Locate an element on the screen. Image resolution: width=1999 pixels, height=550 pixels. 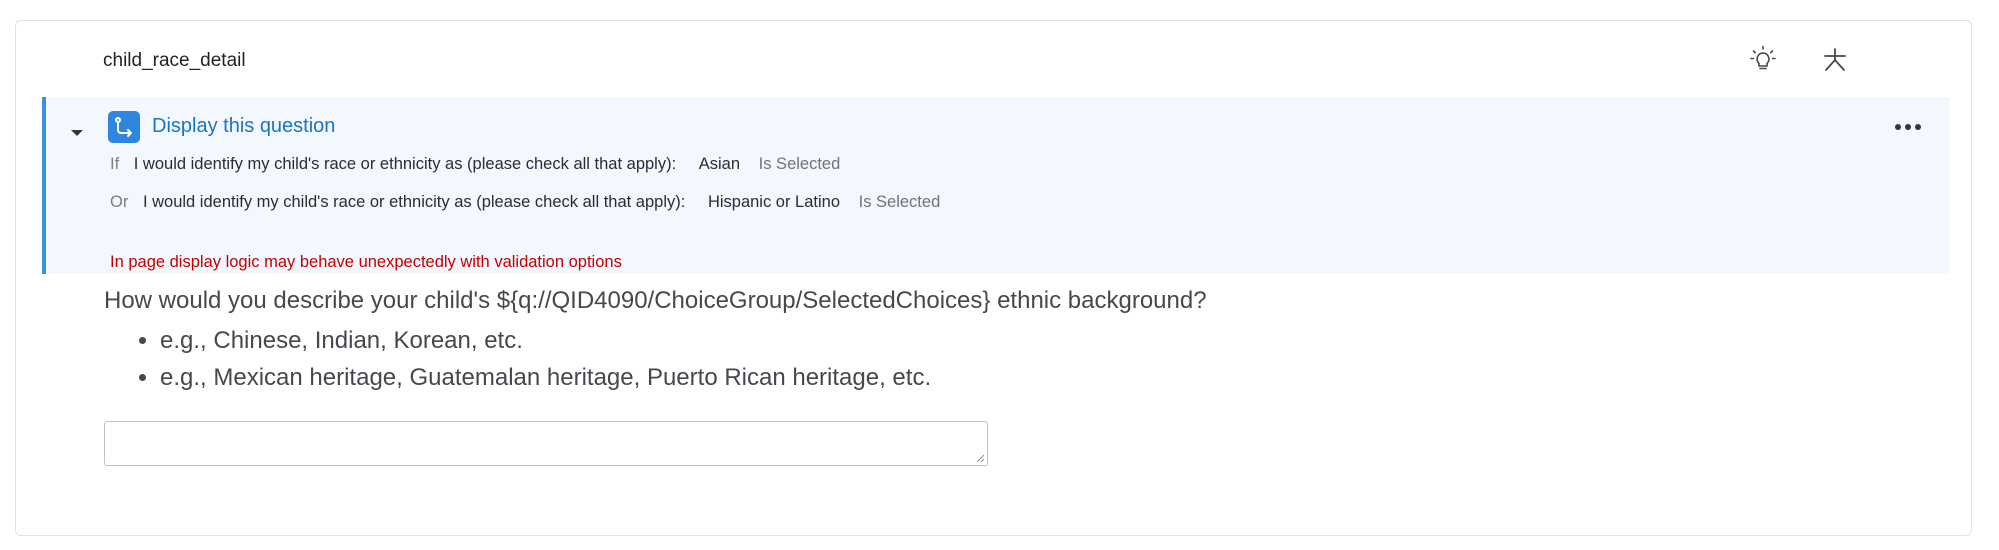
condition-conjunction: If is located at coordinates (115, 164).